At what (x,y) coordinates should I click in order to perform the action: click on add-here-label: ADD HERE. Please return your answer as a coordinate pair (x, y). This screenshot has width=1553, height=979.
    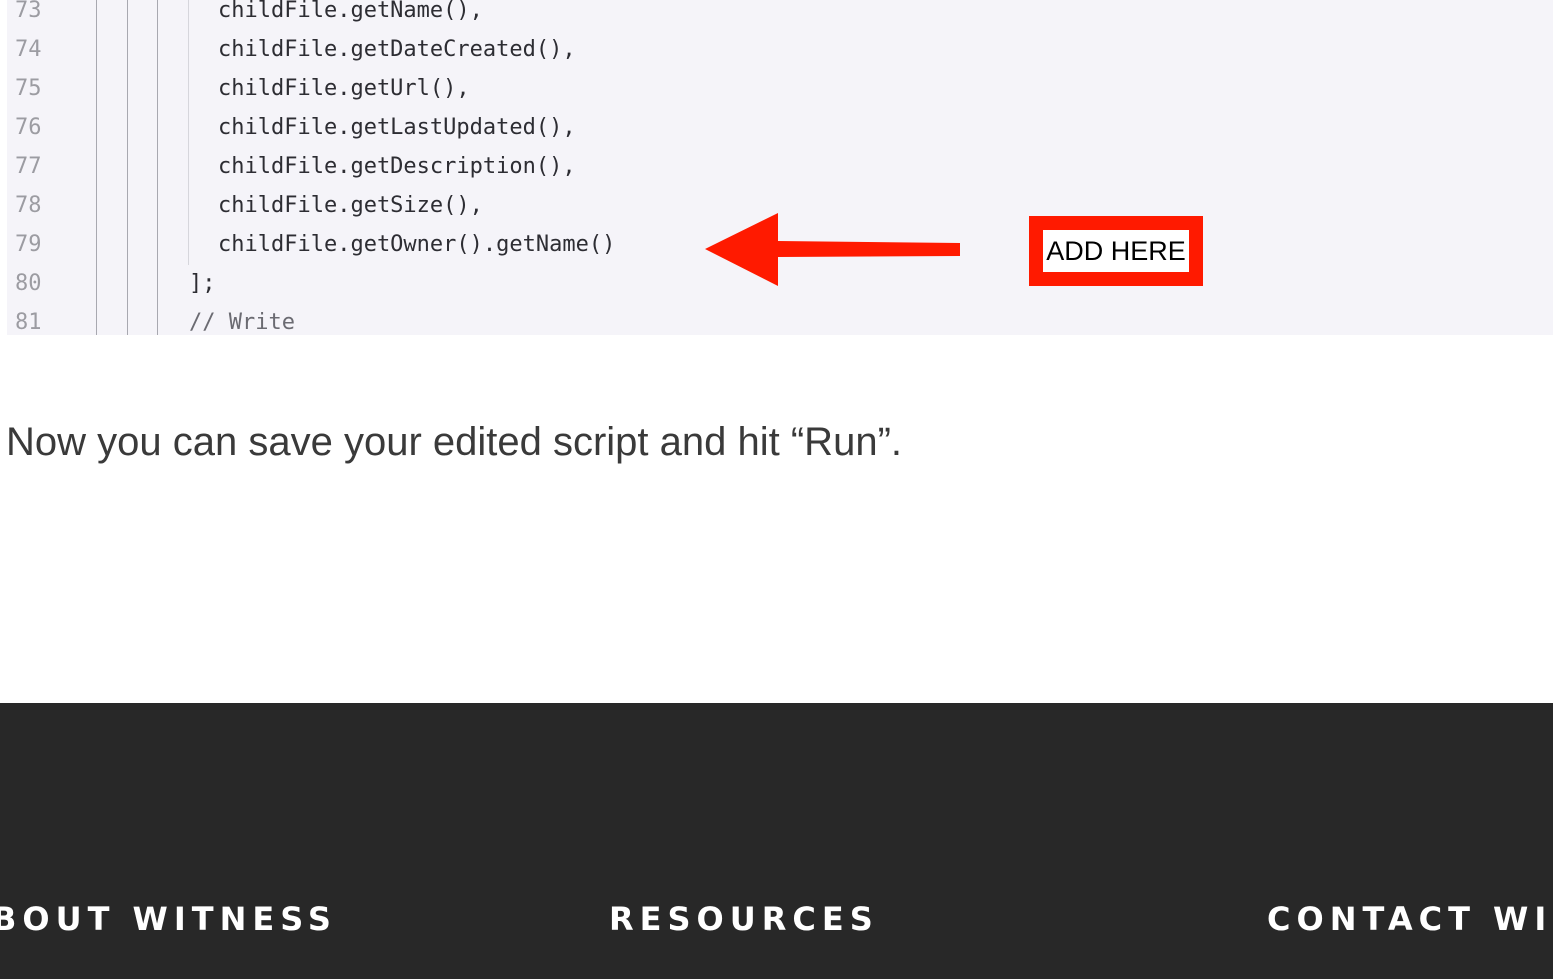
    Looking at the image, I should click on (1116, 251).